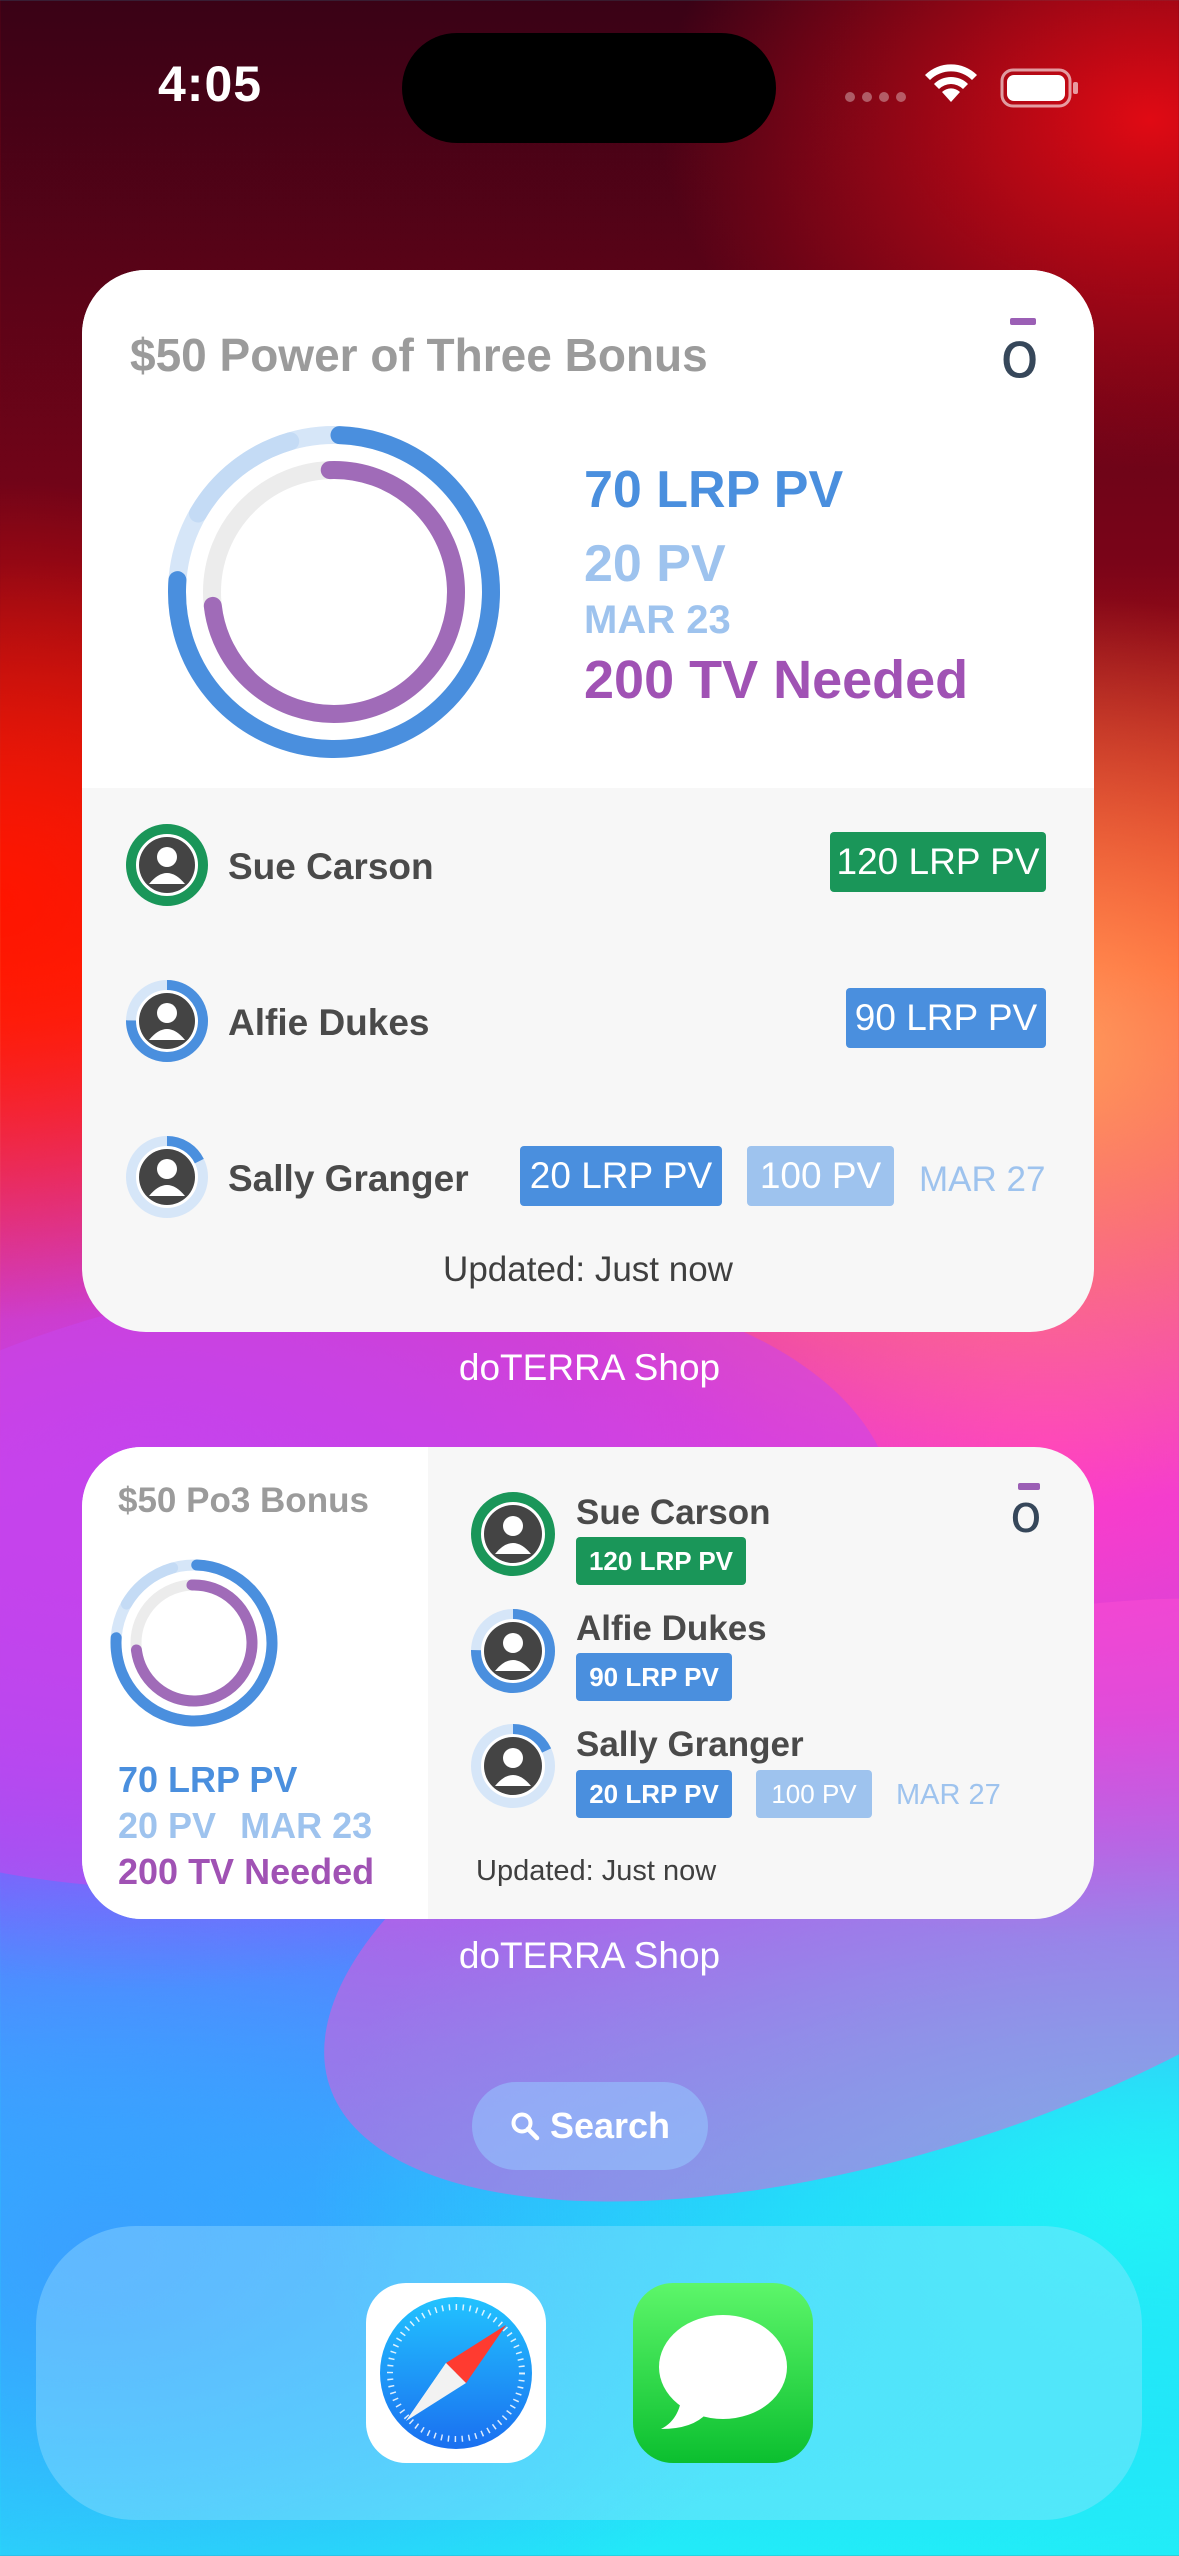 This screenshot has height=2556, width=1179. Describe the element at coordinates (875, 97) in the screenshot. I see `cellular-signal-icon` at that location.